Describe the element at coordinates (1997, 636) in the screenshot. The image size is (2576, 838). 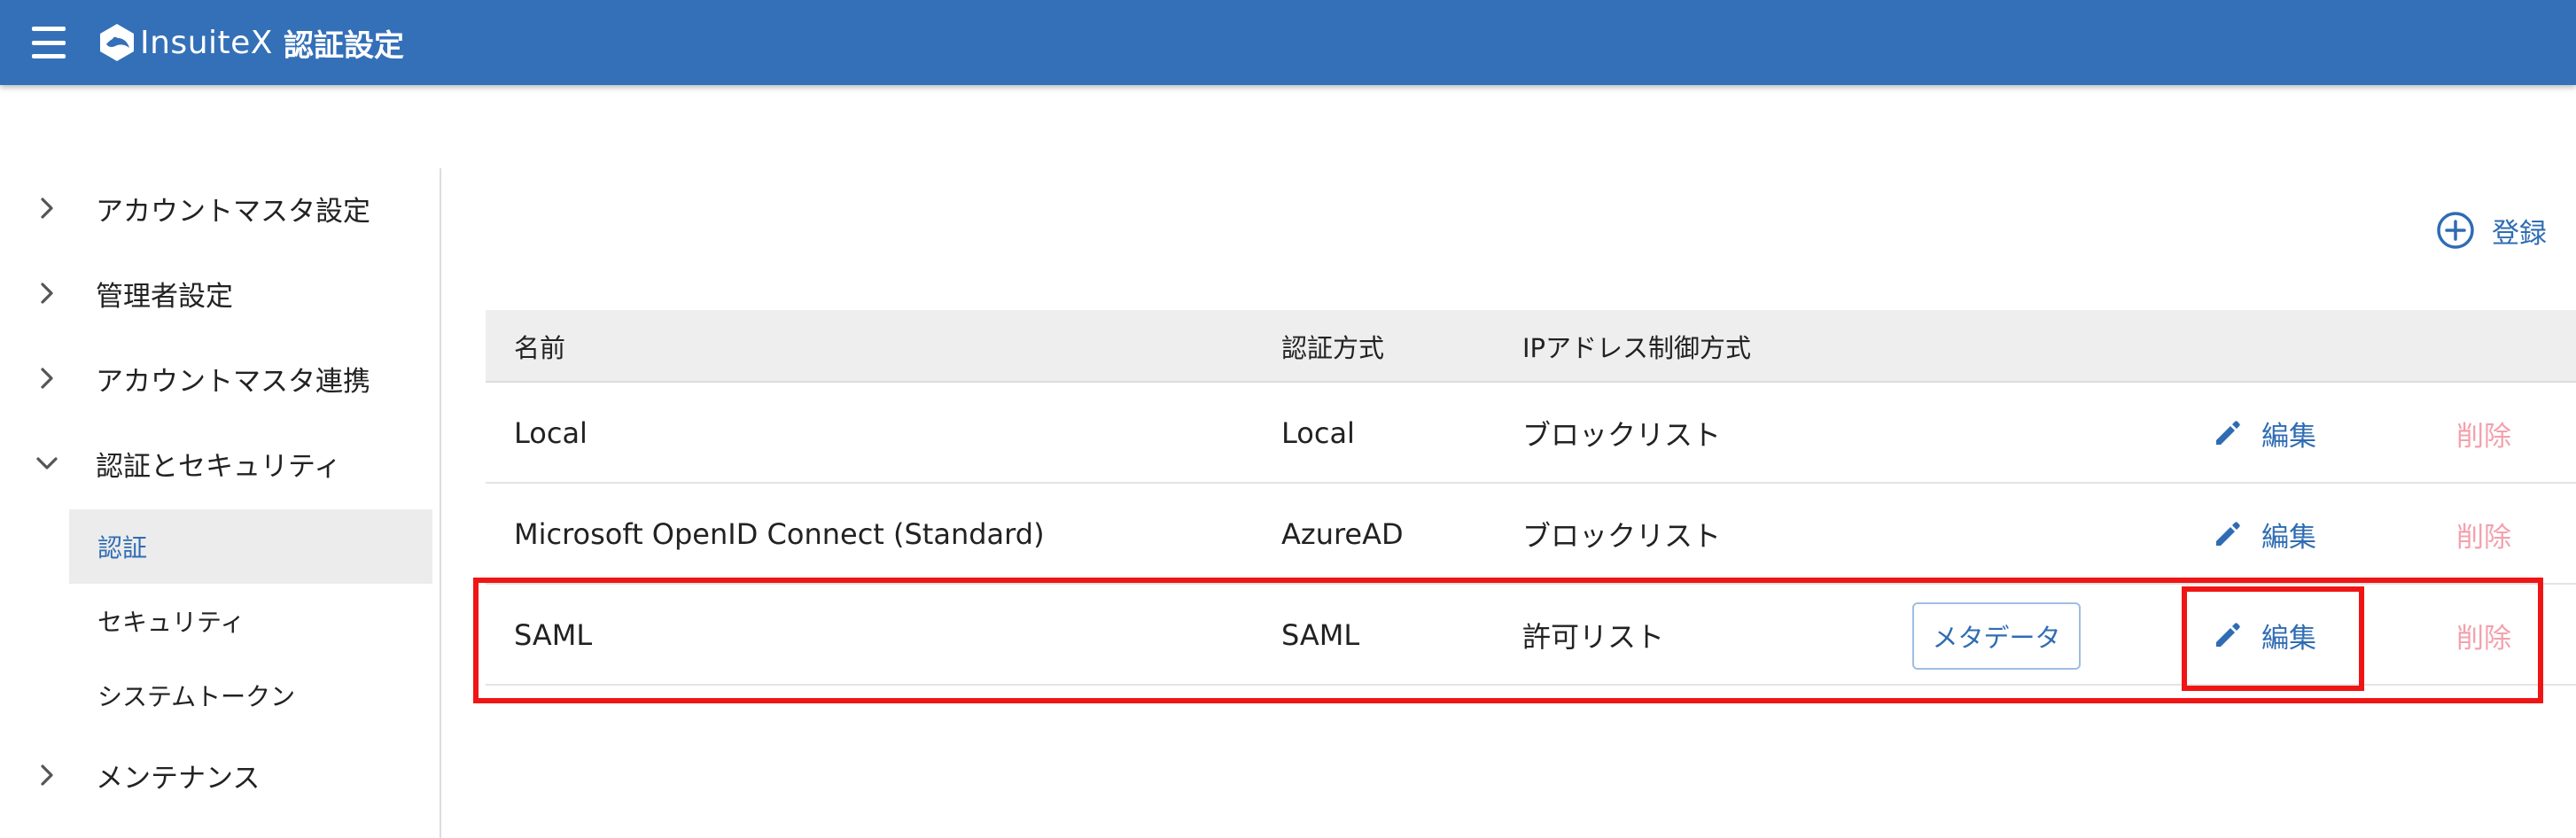
I see `metadata-button: メタデータ` at that location.